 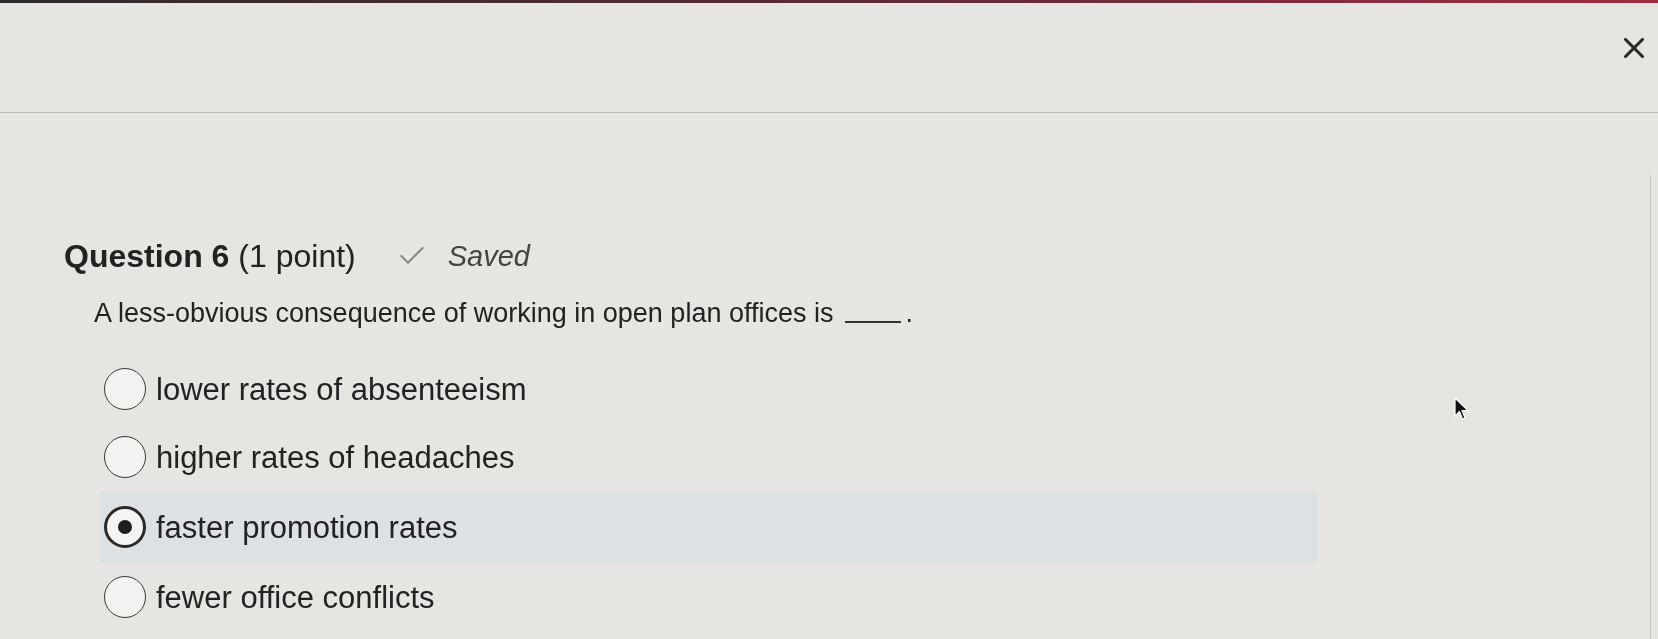 I want to click on question-points: (1 point), so click(x=297, y=256).